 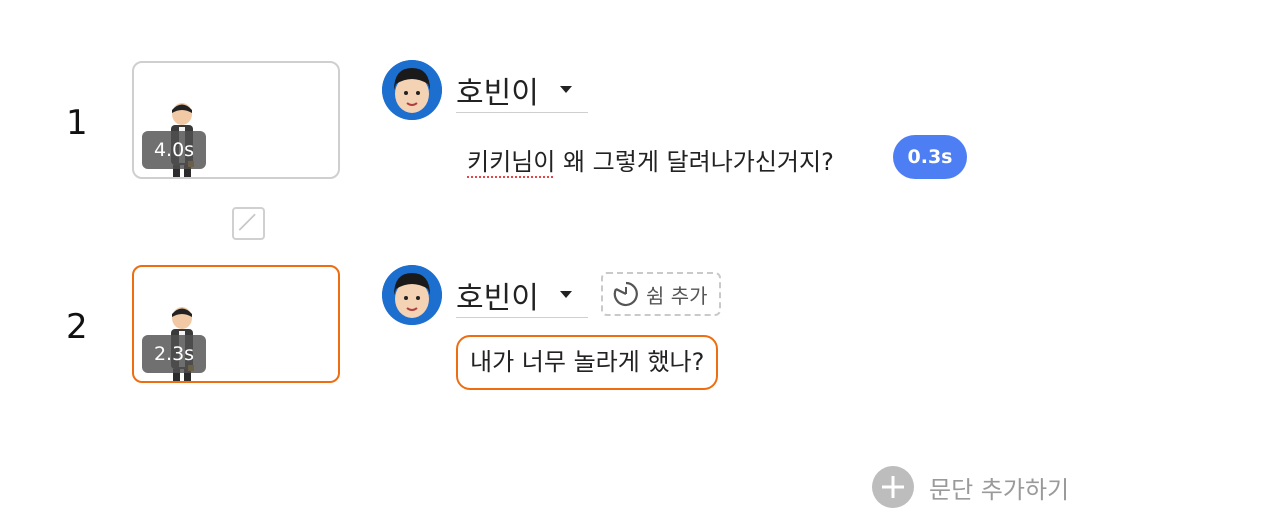 What do you see at coordinates (587, 362) in the screenshot?
I see `paragraph-text-editing: 내가 너무 놀라게 했나?` at bounding box center [587, 362].